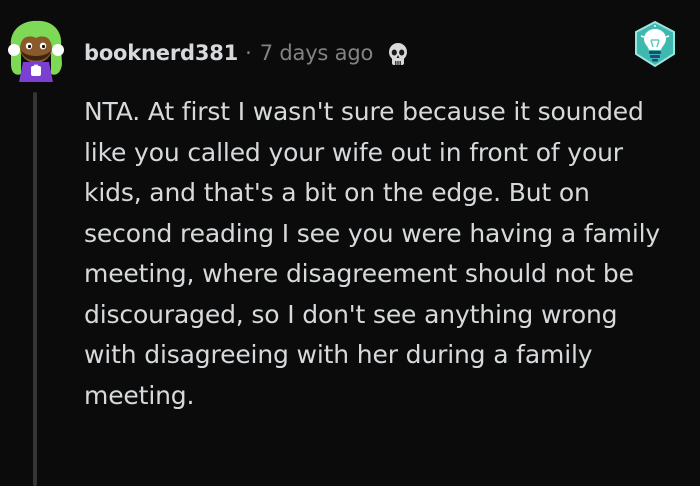 The width and height of the screenshot is (700, 486). What do you see at coordinates (161, 53) in the screenshot?
I see `username-link: booknerd381` at bounding box center [161, 53].